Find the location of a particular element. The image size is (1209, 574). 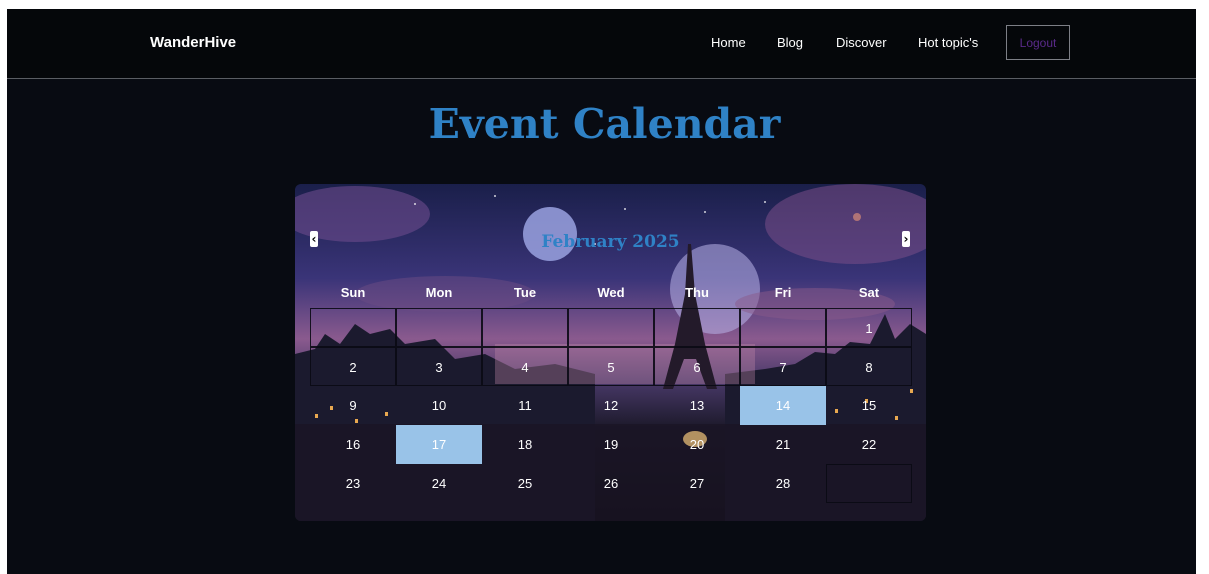

nav-link-home: Home is located at coordinates (728, 42).